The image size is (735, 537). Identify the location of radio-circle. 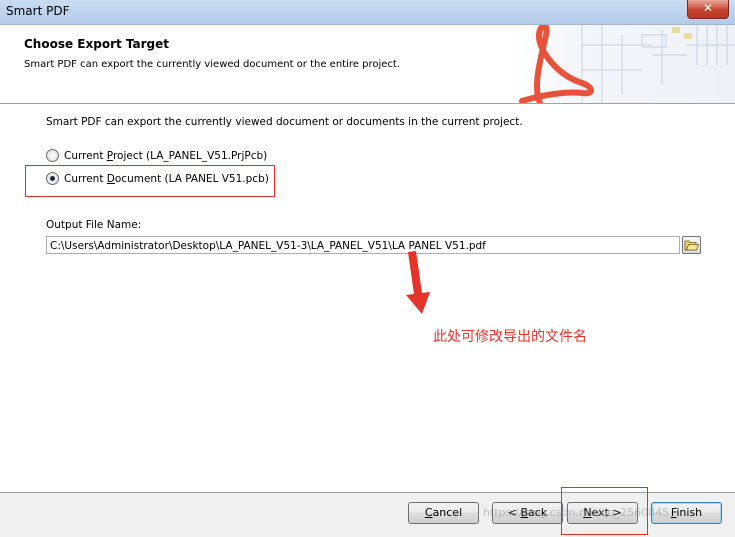
(52, 155).